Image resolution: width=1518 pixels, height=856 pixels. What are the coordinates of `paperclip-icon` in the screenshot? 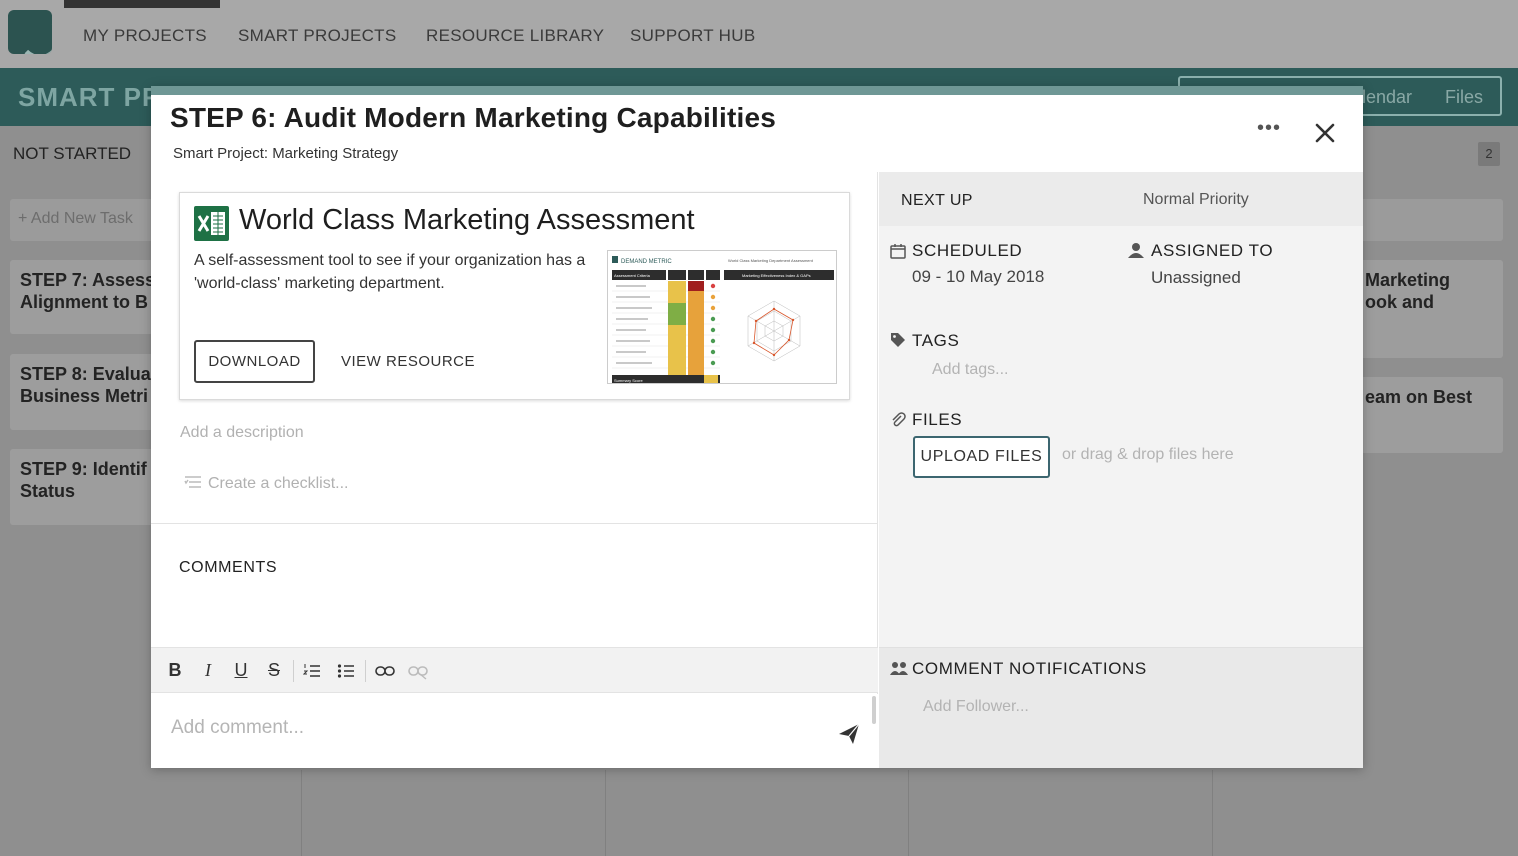 It's located at (899, 419).